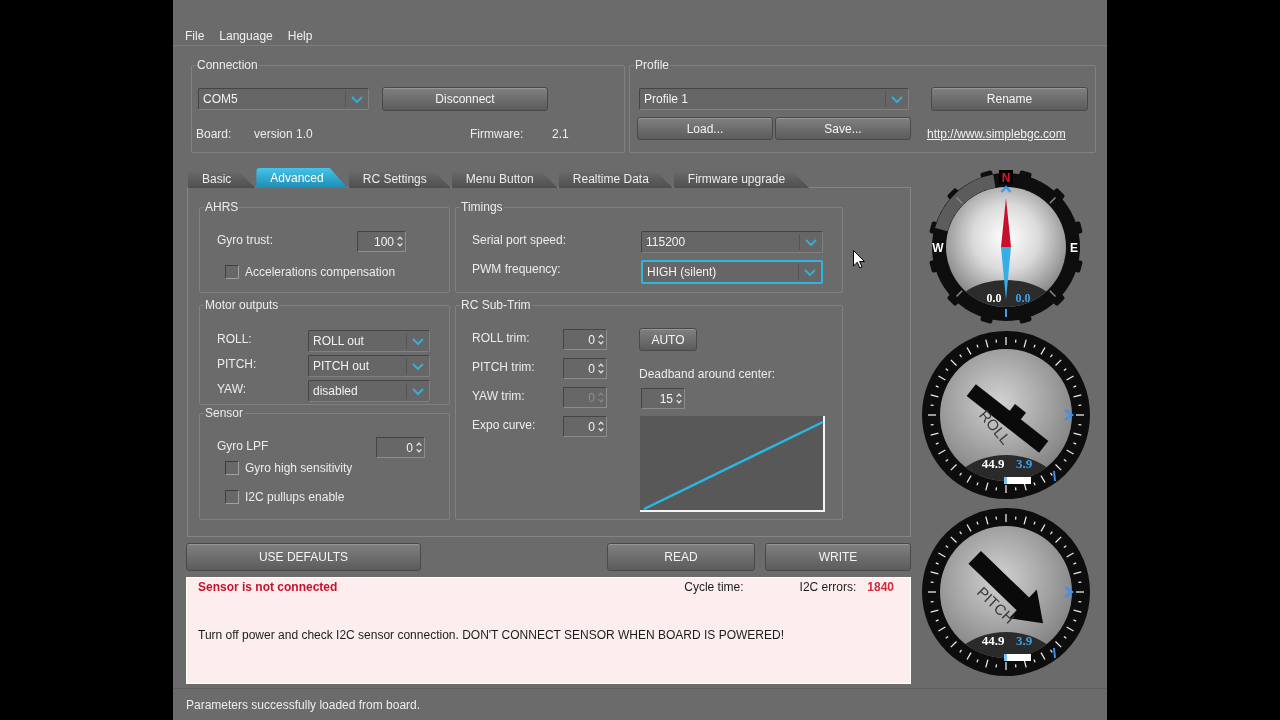 This screenshot has width=1280, height=720. I want to click on trim-label: PITCH trim:, so click(503, 367).